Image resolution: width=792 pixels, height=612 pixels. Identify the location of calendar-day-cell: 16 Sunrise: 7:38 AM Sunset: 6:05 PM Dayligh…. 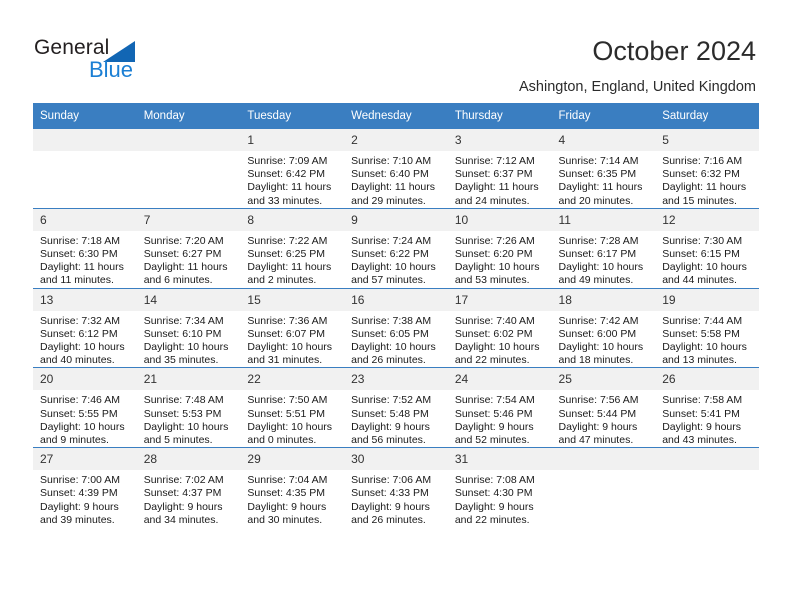
(396, 327).